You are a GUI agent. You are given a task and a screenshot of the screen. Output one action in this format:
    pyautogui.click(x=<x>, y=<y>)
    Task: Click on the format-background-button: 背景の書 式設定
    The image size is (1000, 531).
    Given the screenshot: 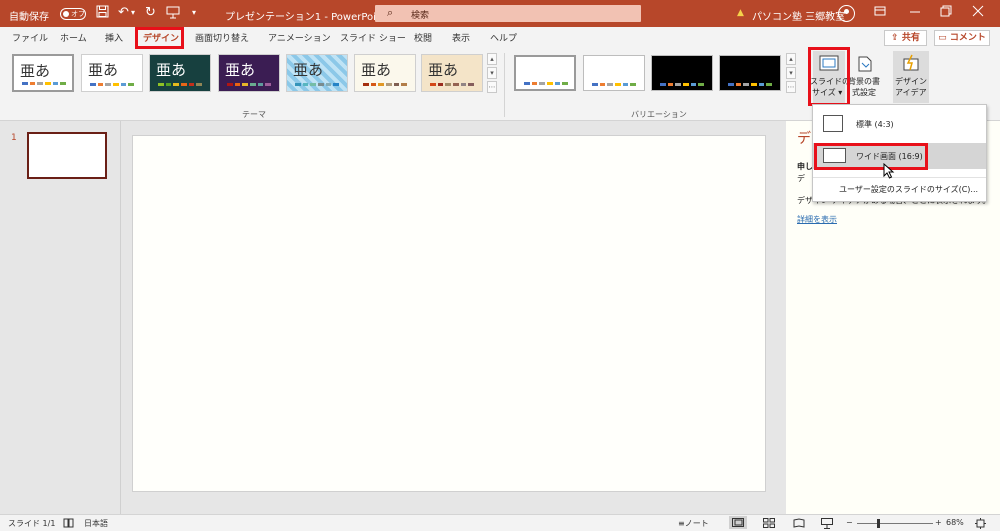 What is the action you would take?
    pyautogui.click(x=865, y=77)
    